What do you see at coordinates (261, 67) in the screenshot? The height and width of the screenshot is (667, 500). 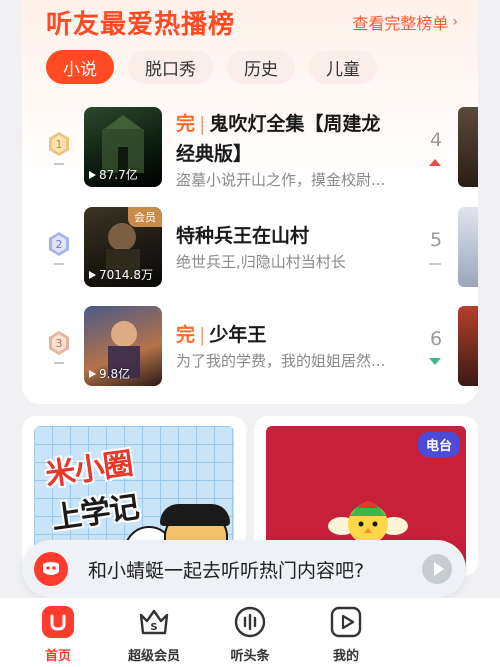 I see `tab-history: 历史` at bounding box center [261, 67].